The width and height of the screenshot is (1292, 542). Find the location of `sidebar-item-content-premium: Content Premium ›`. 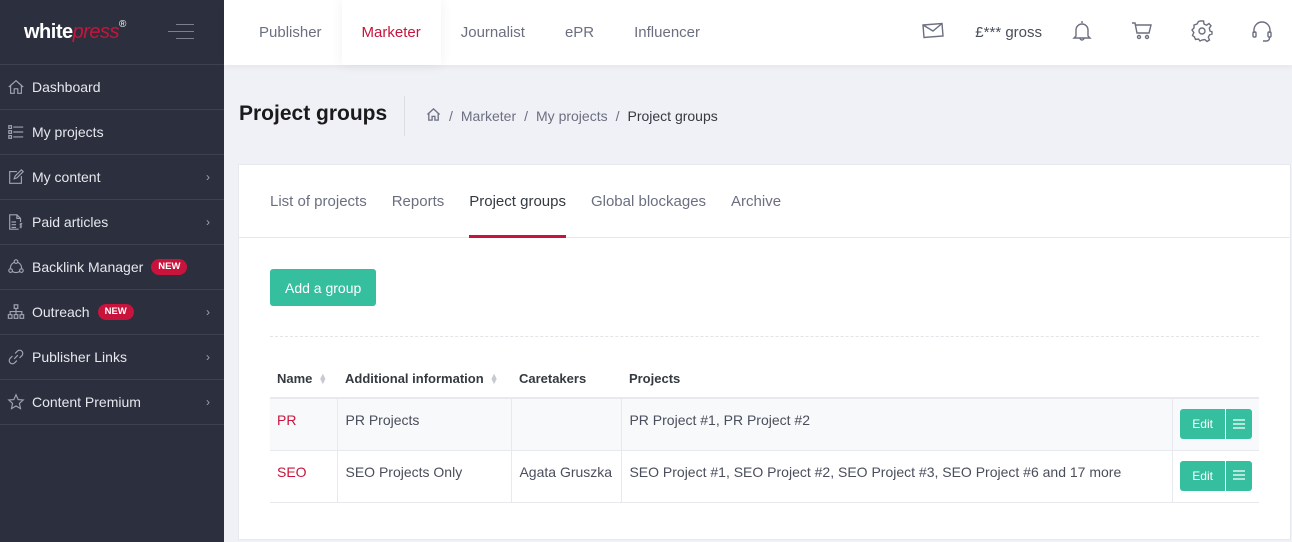

sidebar-item-content-premium: Content Premium › is located at coordinates (112, 402).